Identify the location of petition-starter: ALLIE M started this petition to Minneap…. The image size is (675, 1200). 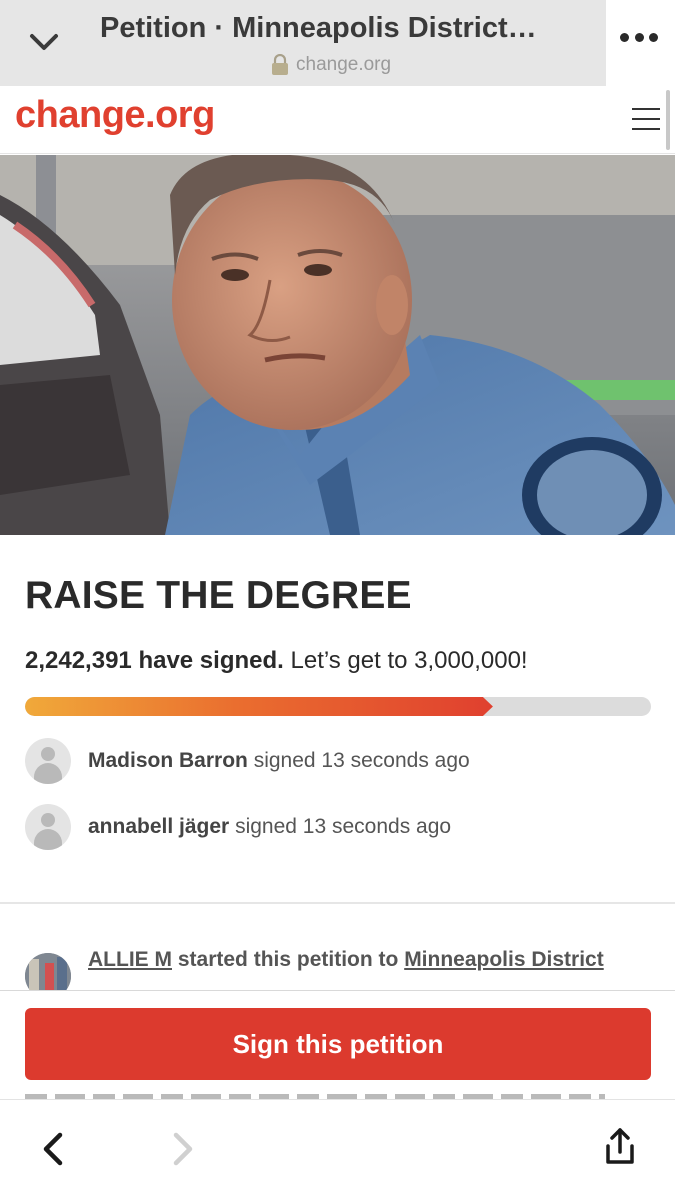
(338, 969).